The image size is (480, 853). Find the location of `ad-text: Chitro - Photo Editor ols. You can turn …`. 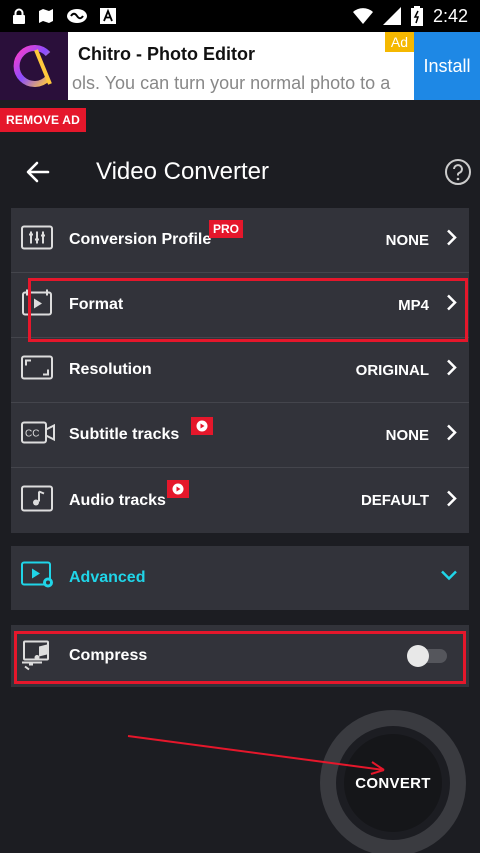

ad-text: Chitro - Photo Editor ols. You can turn … is located at coordinates (241, 66).